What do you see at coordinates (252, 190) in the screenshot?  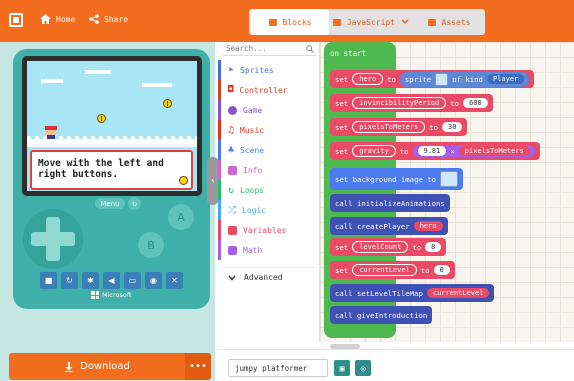 I see `category-label: Loops` at bounding box center [252, 190].